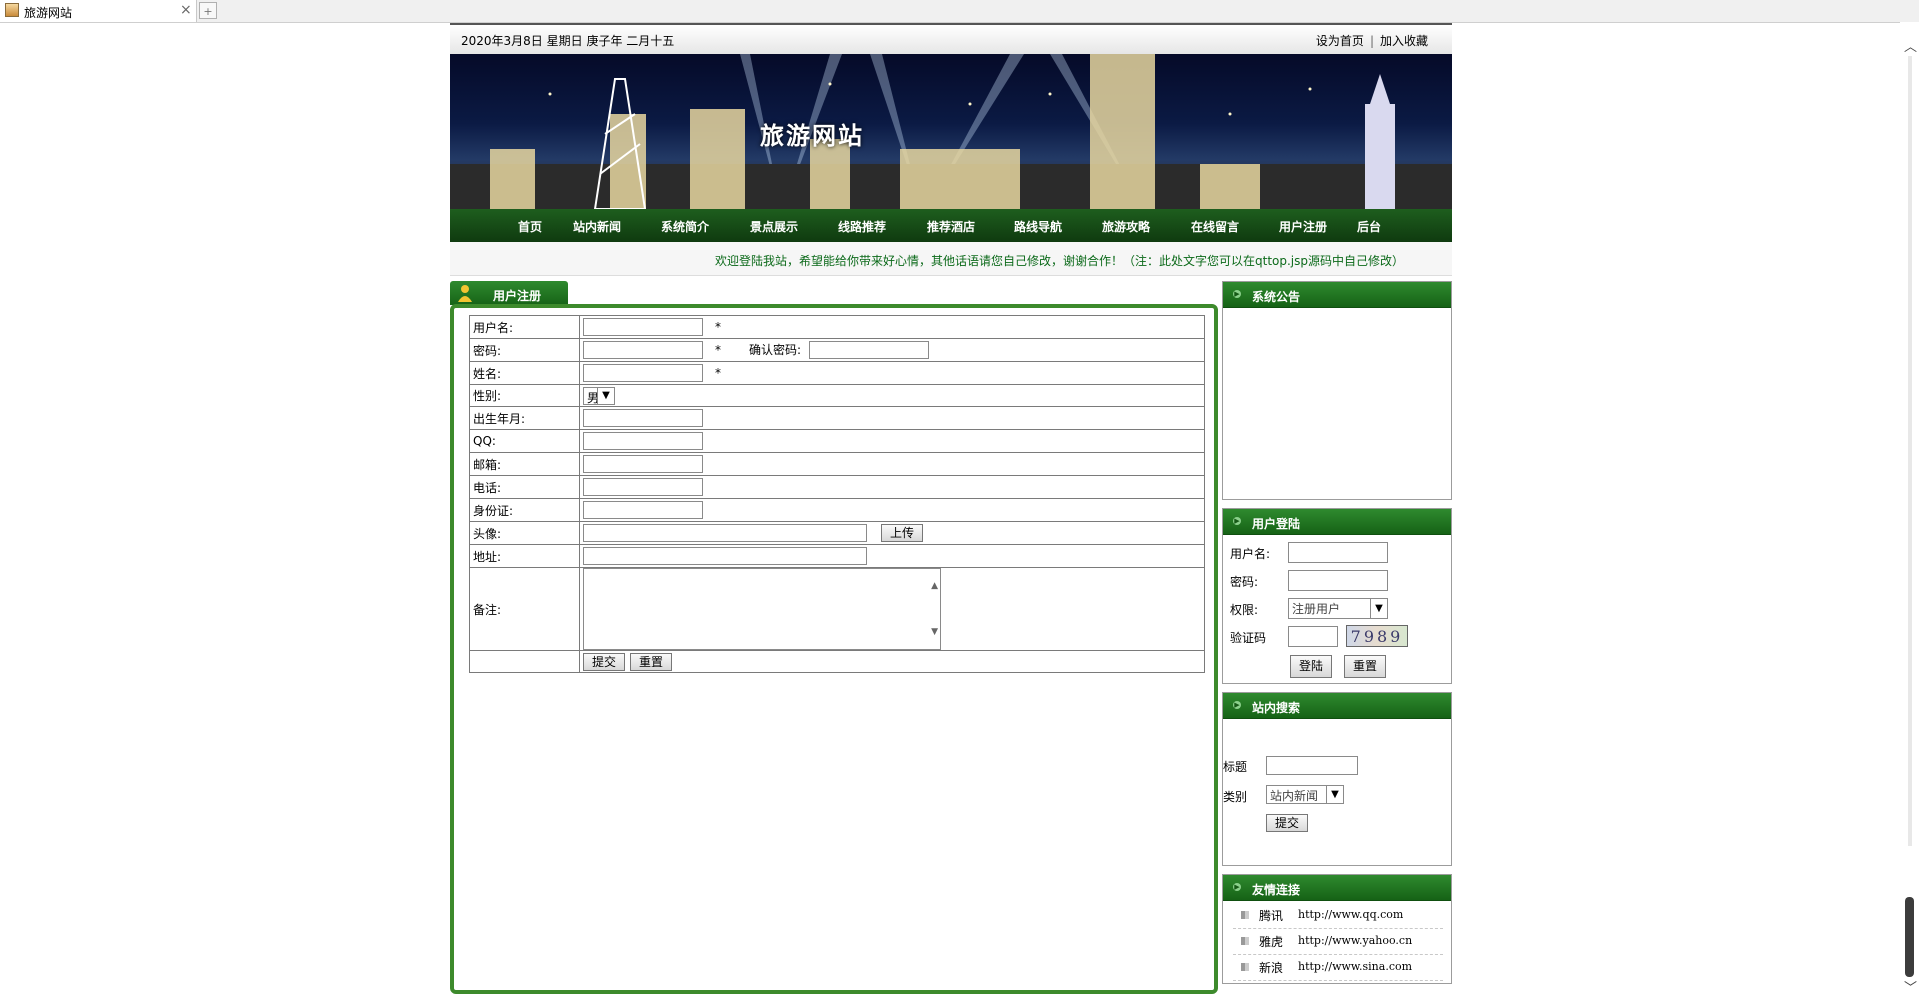 The image size is (1919, 996). I want to click on scroll-up-icon: ▲, so click(934, 586).